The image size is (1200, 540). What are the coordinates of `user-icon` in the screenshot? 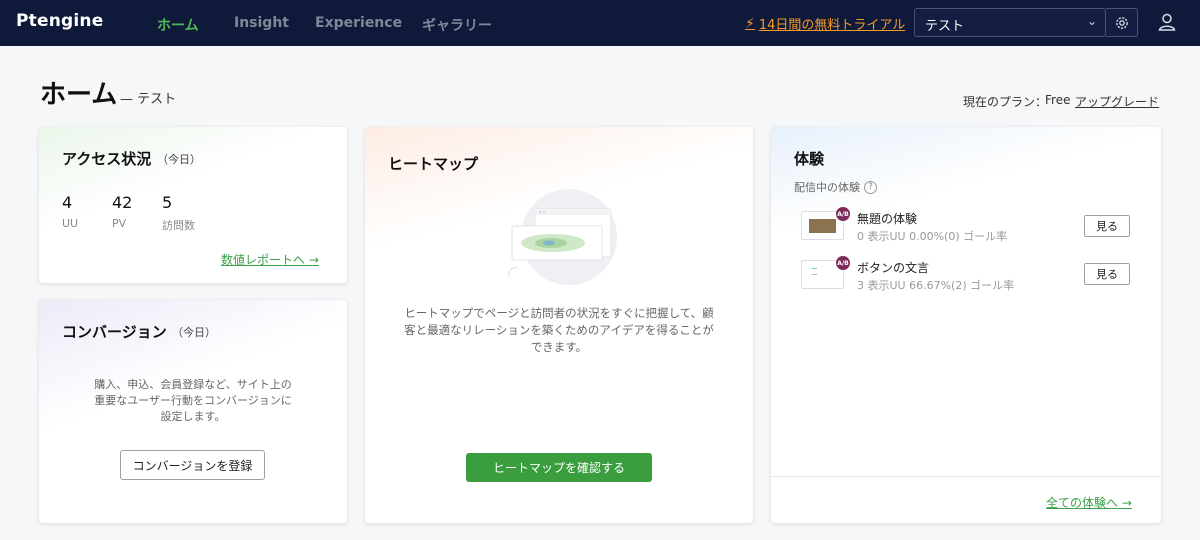 It's located at (1167, 22).